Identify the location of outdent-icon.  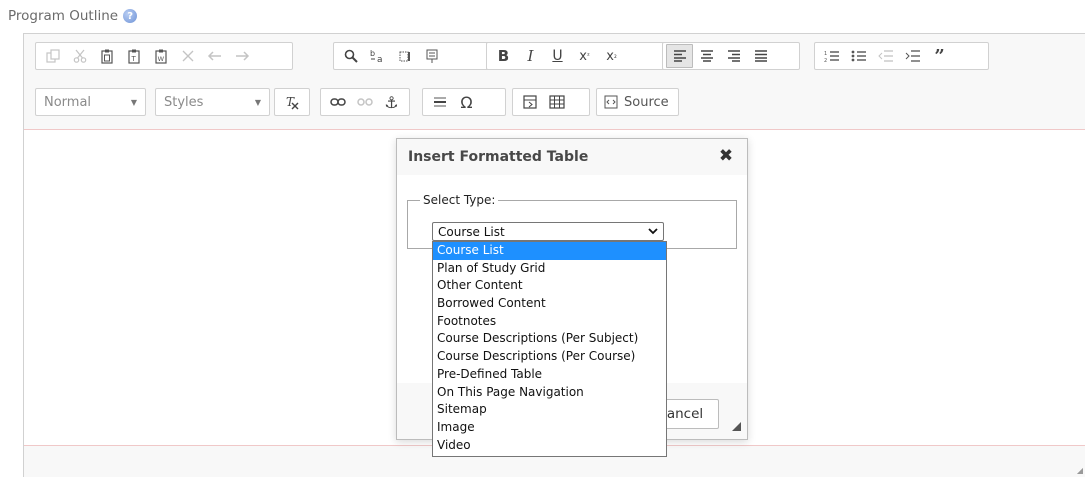
(885, 56).